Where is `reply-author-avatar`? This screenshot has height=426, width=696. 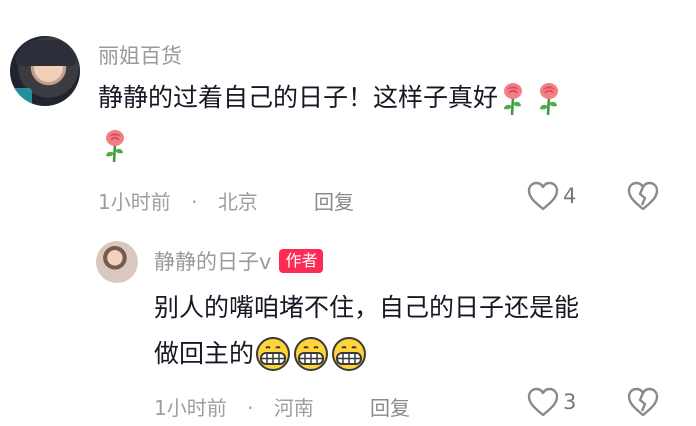
reply-author-avatar is located at coordinates (117, 262).